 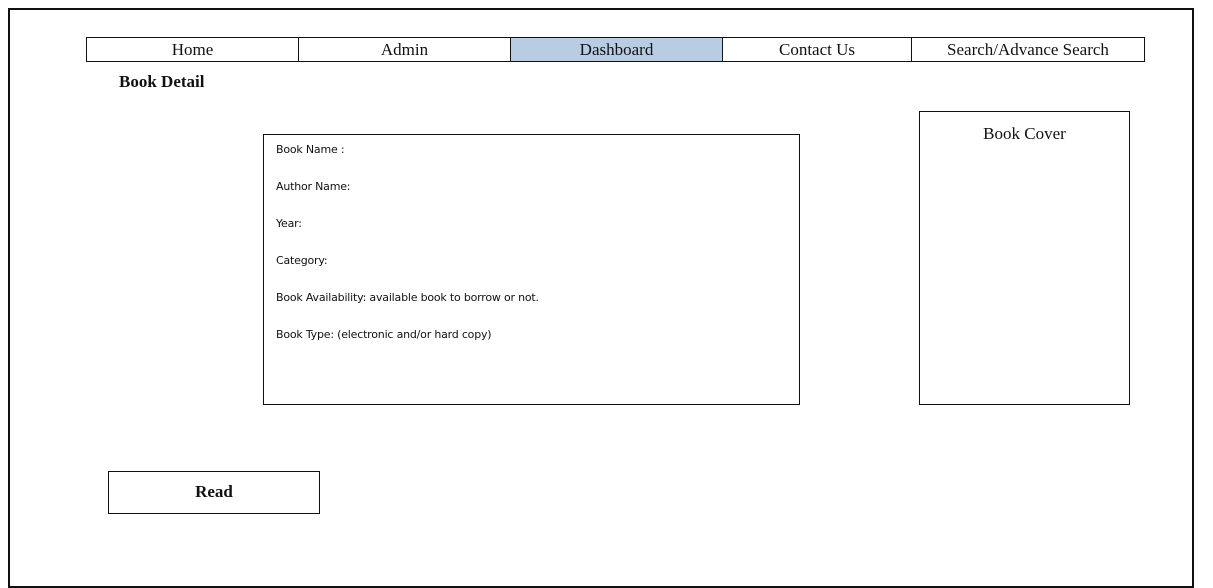 I want to click on category-field: Category:, so click(x=302, y=260).